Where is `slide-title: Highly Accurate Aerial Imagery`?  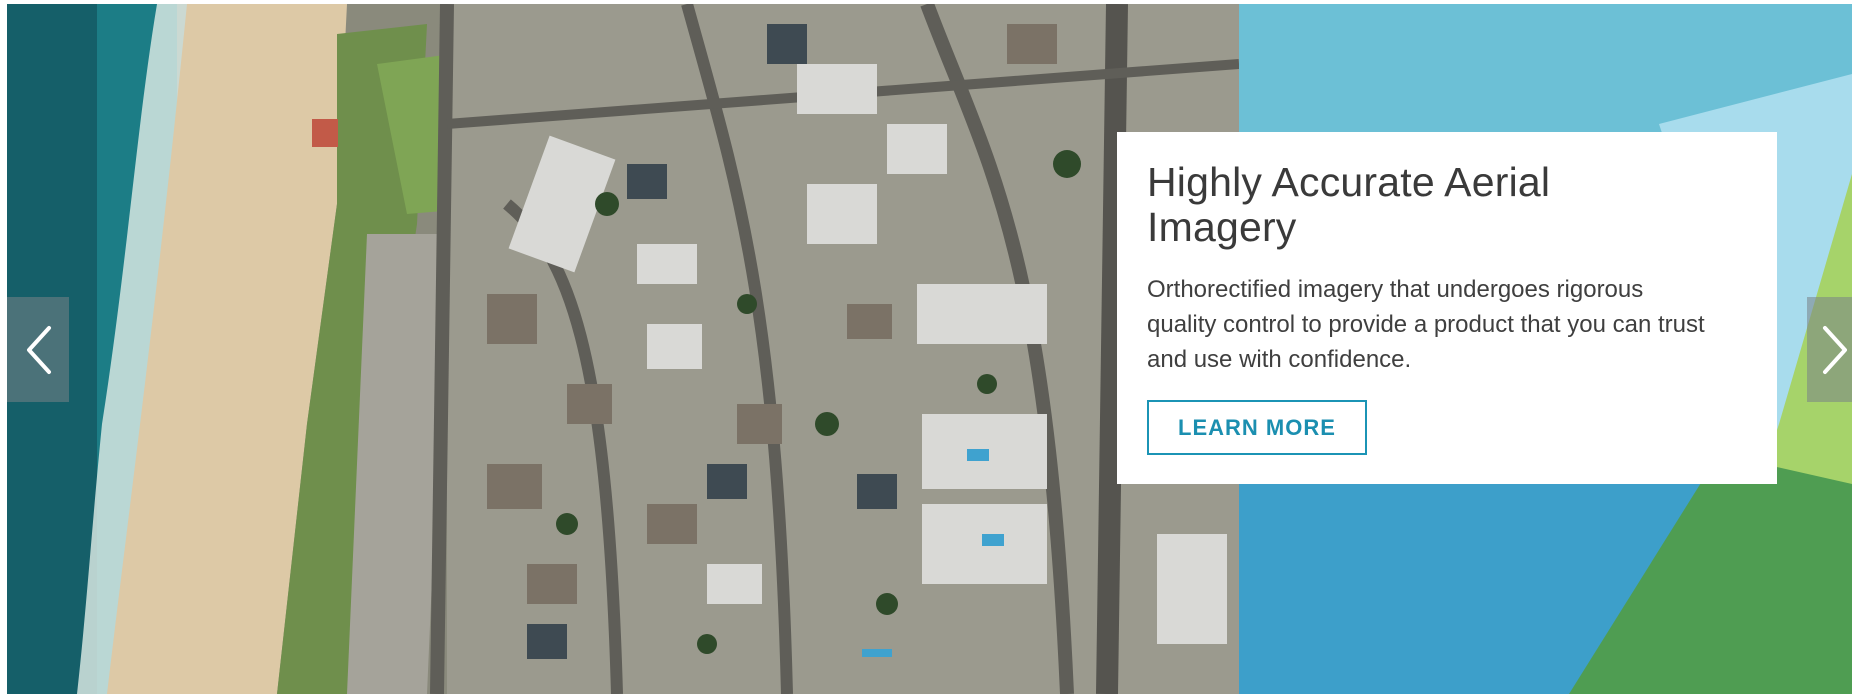
slide-title: Highly Accurate Aerial Imagery is located at coordinates (1349, 204).